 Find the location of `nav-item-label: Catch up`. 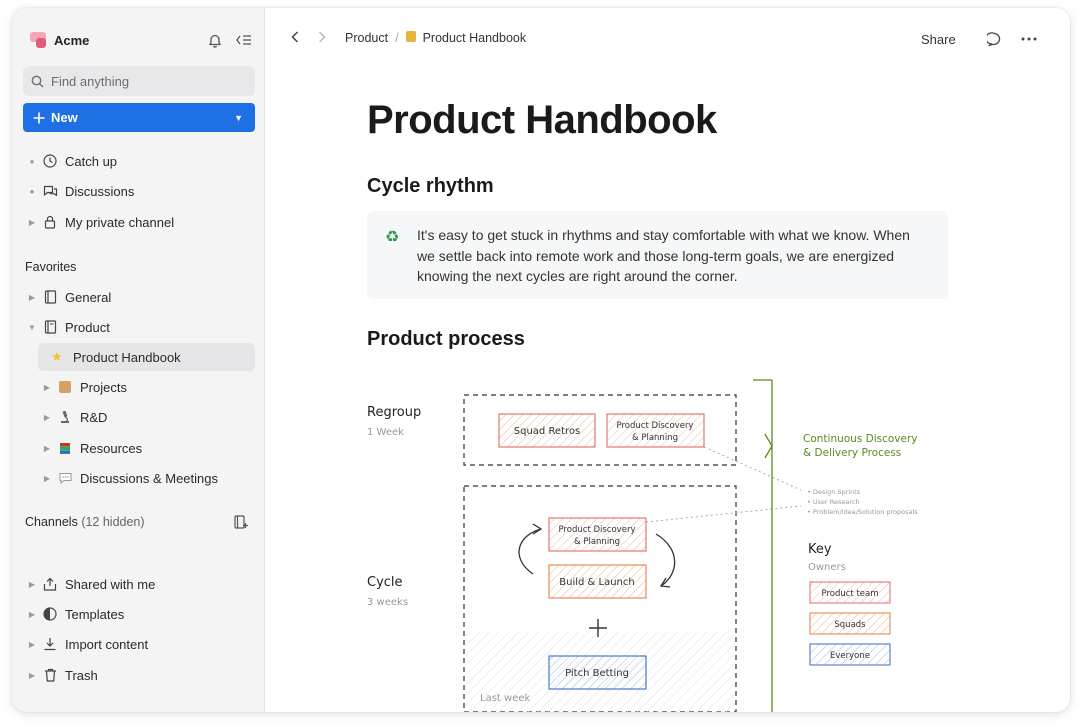

nav-item-label: Catch up is located at coordinates (91, 161).